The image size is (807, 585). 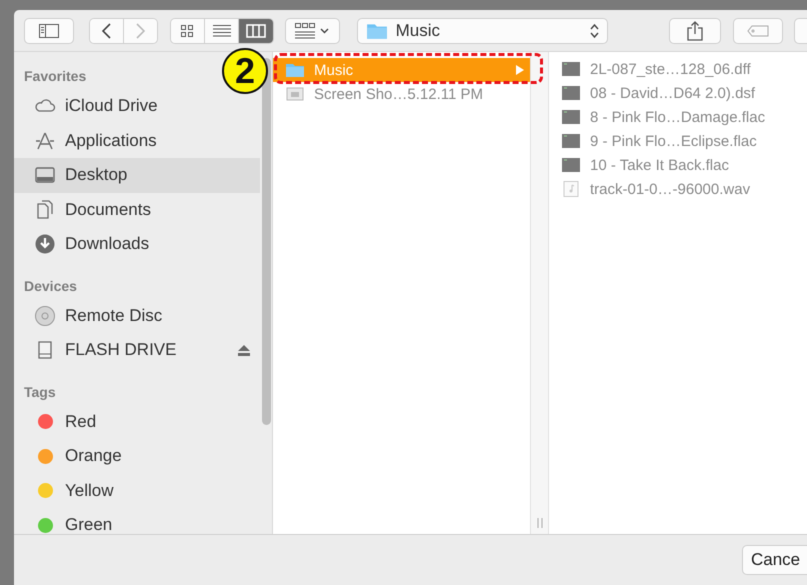 What do you see at coordinates (482, 31) in the screenshot?
I see `path-popup: Music` at bounding box center [482, 31].